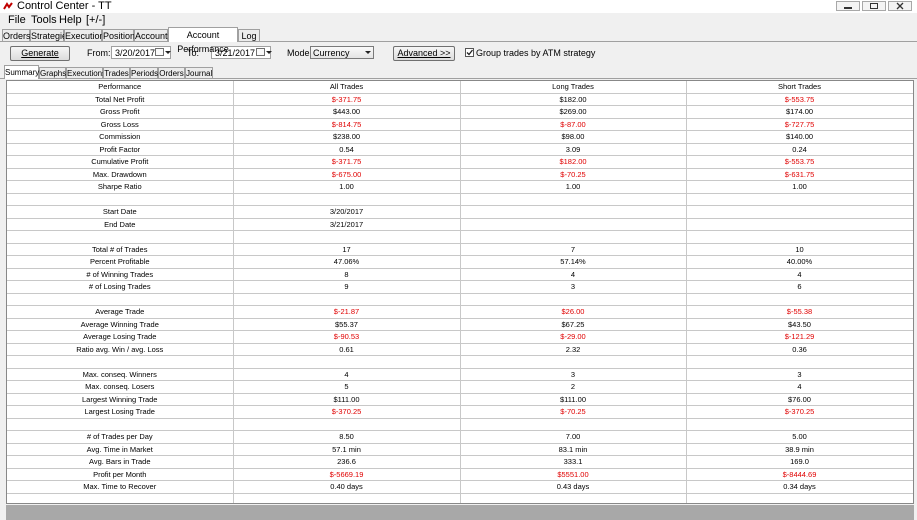 Image resolution: width=917 pixels, height=520 pixels. I want to click on metric-value: 2.32, so click(573, 349).